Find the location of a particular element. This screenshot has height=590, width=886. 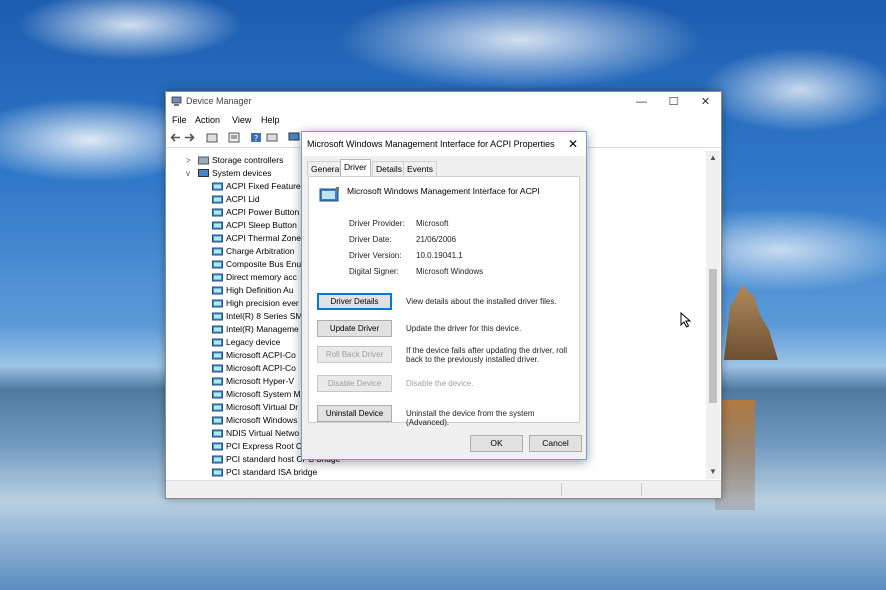

cancel-button: Cancel is located at coordinates (555, 443).